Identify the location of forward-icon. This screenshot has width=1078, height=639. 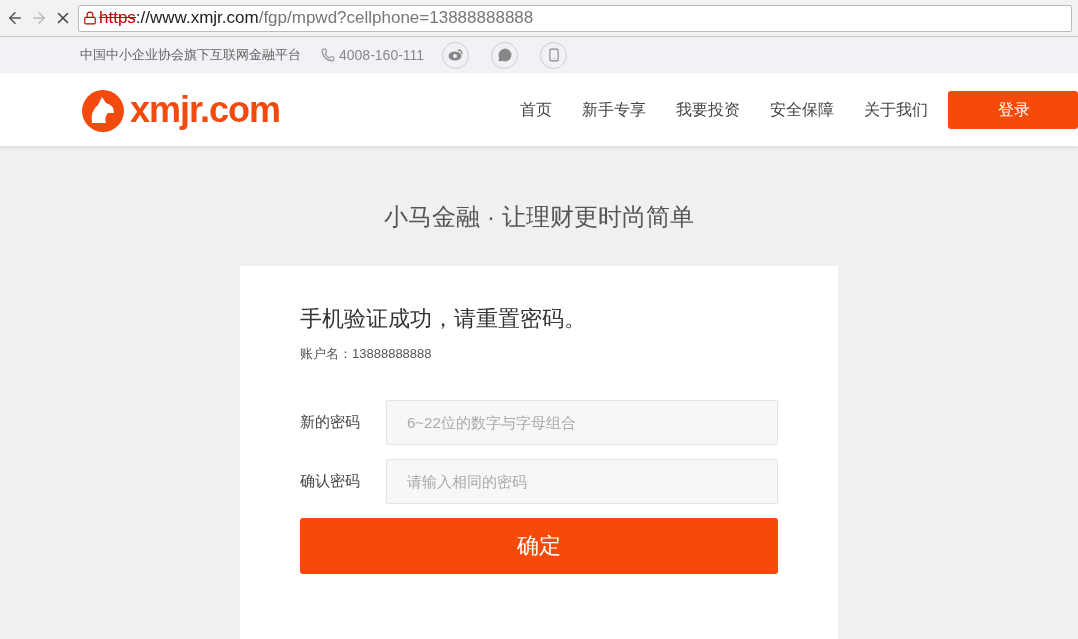
(39, 18).